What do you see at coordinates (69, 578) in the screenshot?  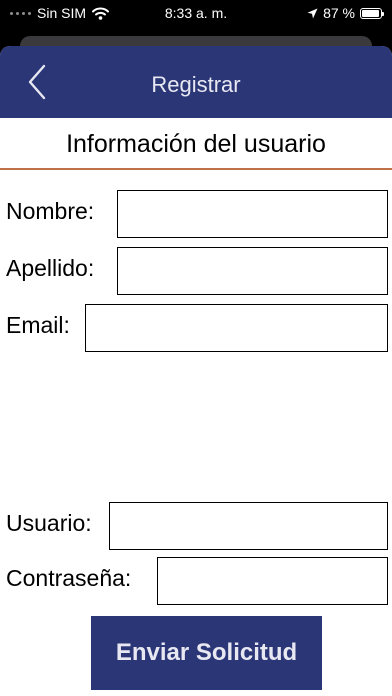 I see `password-label: Contraseña:` at bounding box center [69, 578].